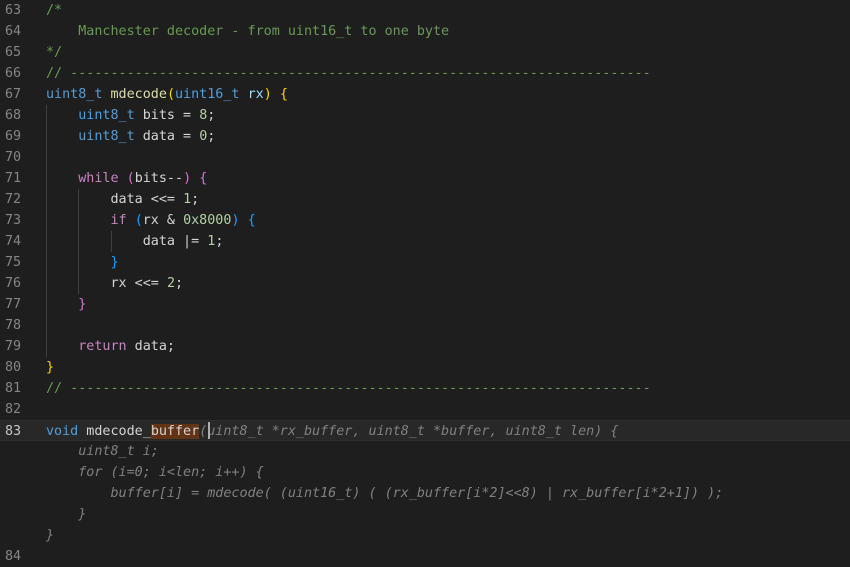 The width and height of the screenshot is (850, 567). What do you see at coordinates (425, 556) in the screenshot?
I see `code-line: 84` at bounding box center [425, 556].